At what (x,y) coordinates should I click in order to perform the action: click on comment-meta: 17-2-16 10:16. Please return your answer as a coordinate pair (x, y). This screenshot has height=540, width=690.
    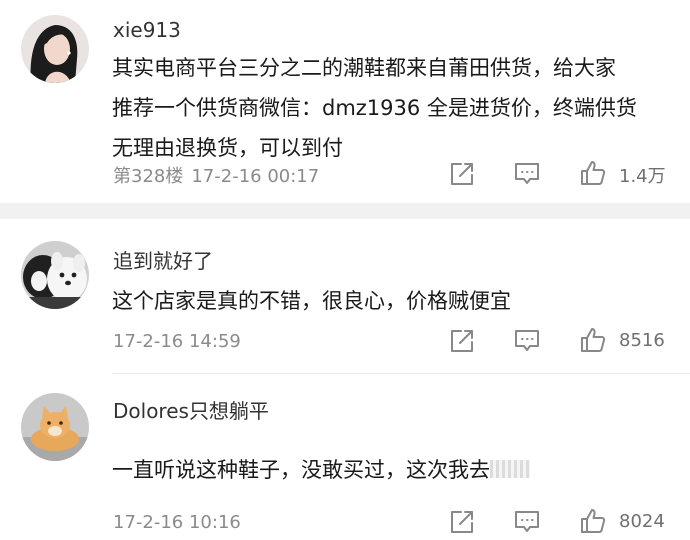
    Looking at the image, I should click on (177, 522).